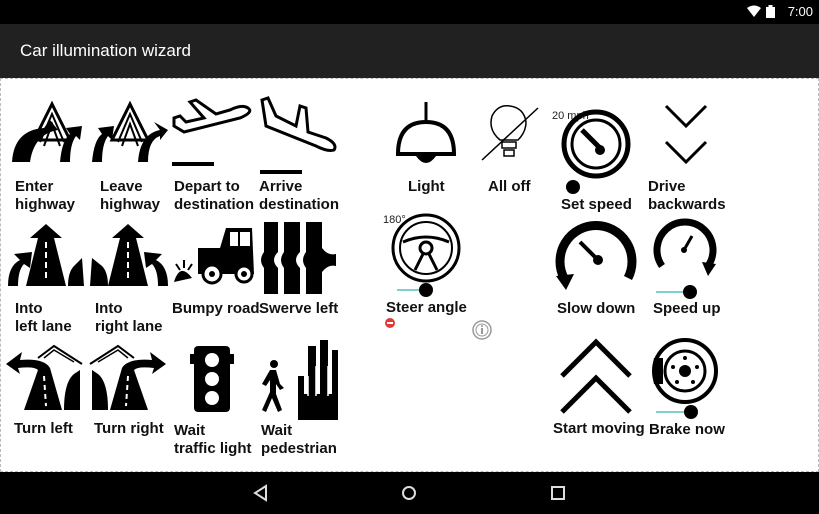 The image size is (819, 514). I want to click on into-right-lane-label-1: Into, so click(109, 308).